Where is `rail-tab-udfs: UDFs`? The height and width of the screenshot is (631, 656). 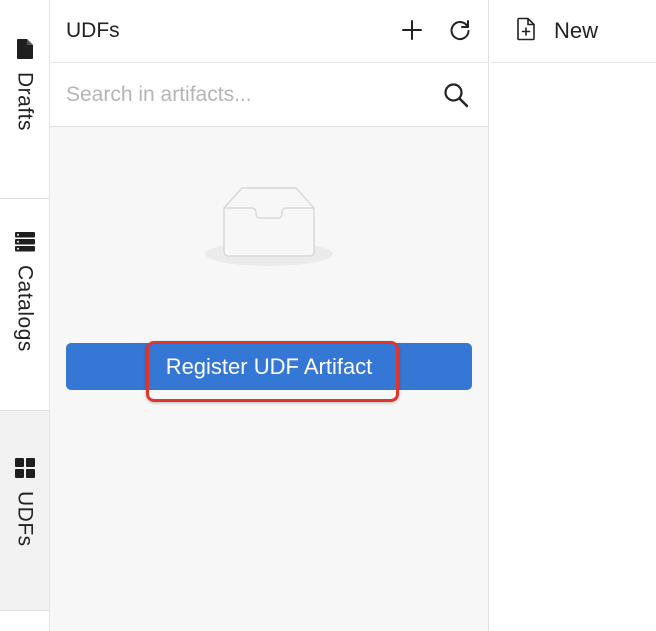
rail-tab-udfs: UDFs is located at coordinates (24, 511).